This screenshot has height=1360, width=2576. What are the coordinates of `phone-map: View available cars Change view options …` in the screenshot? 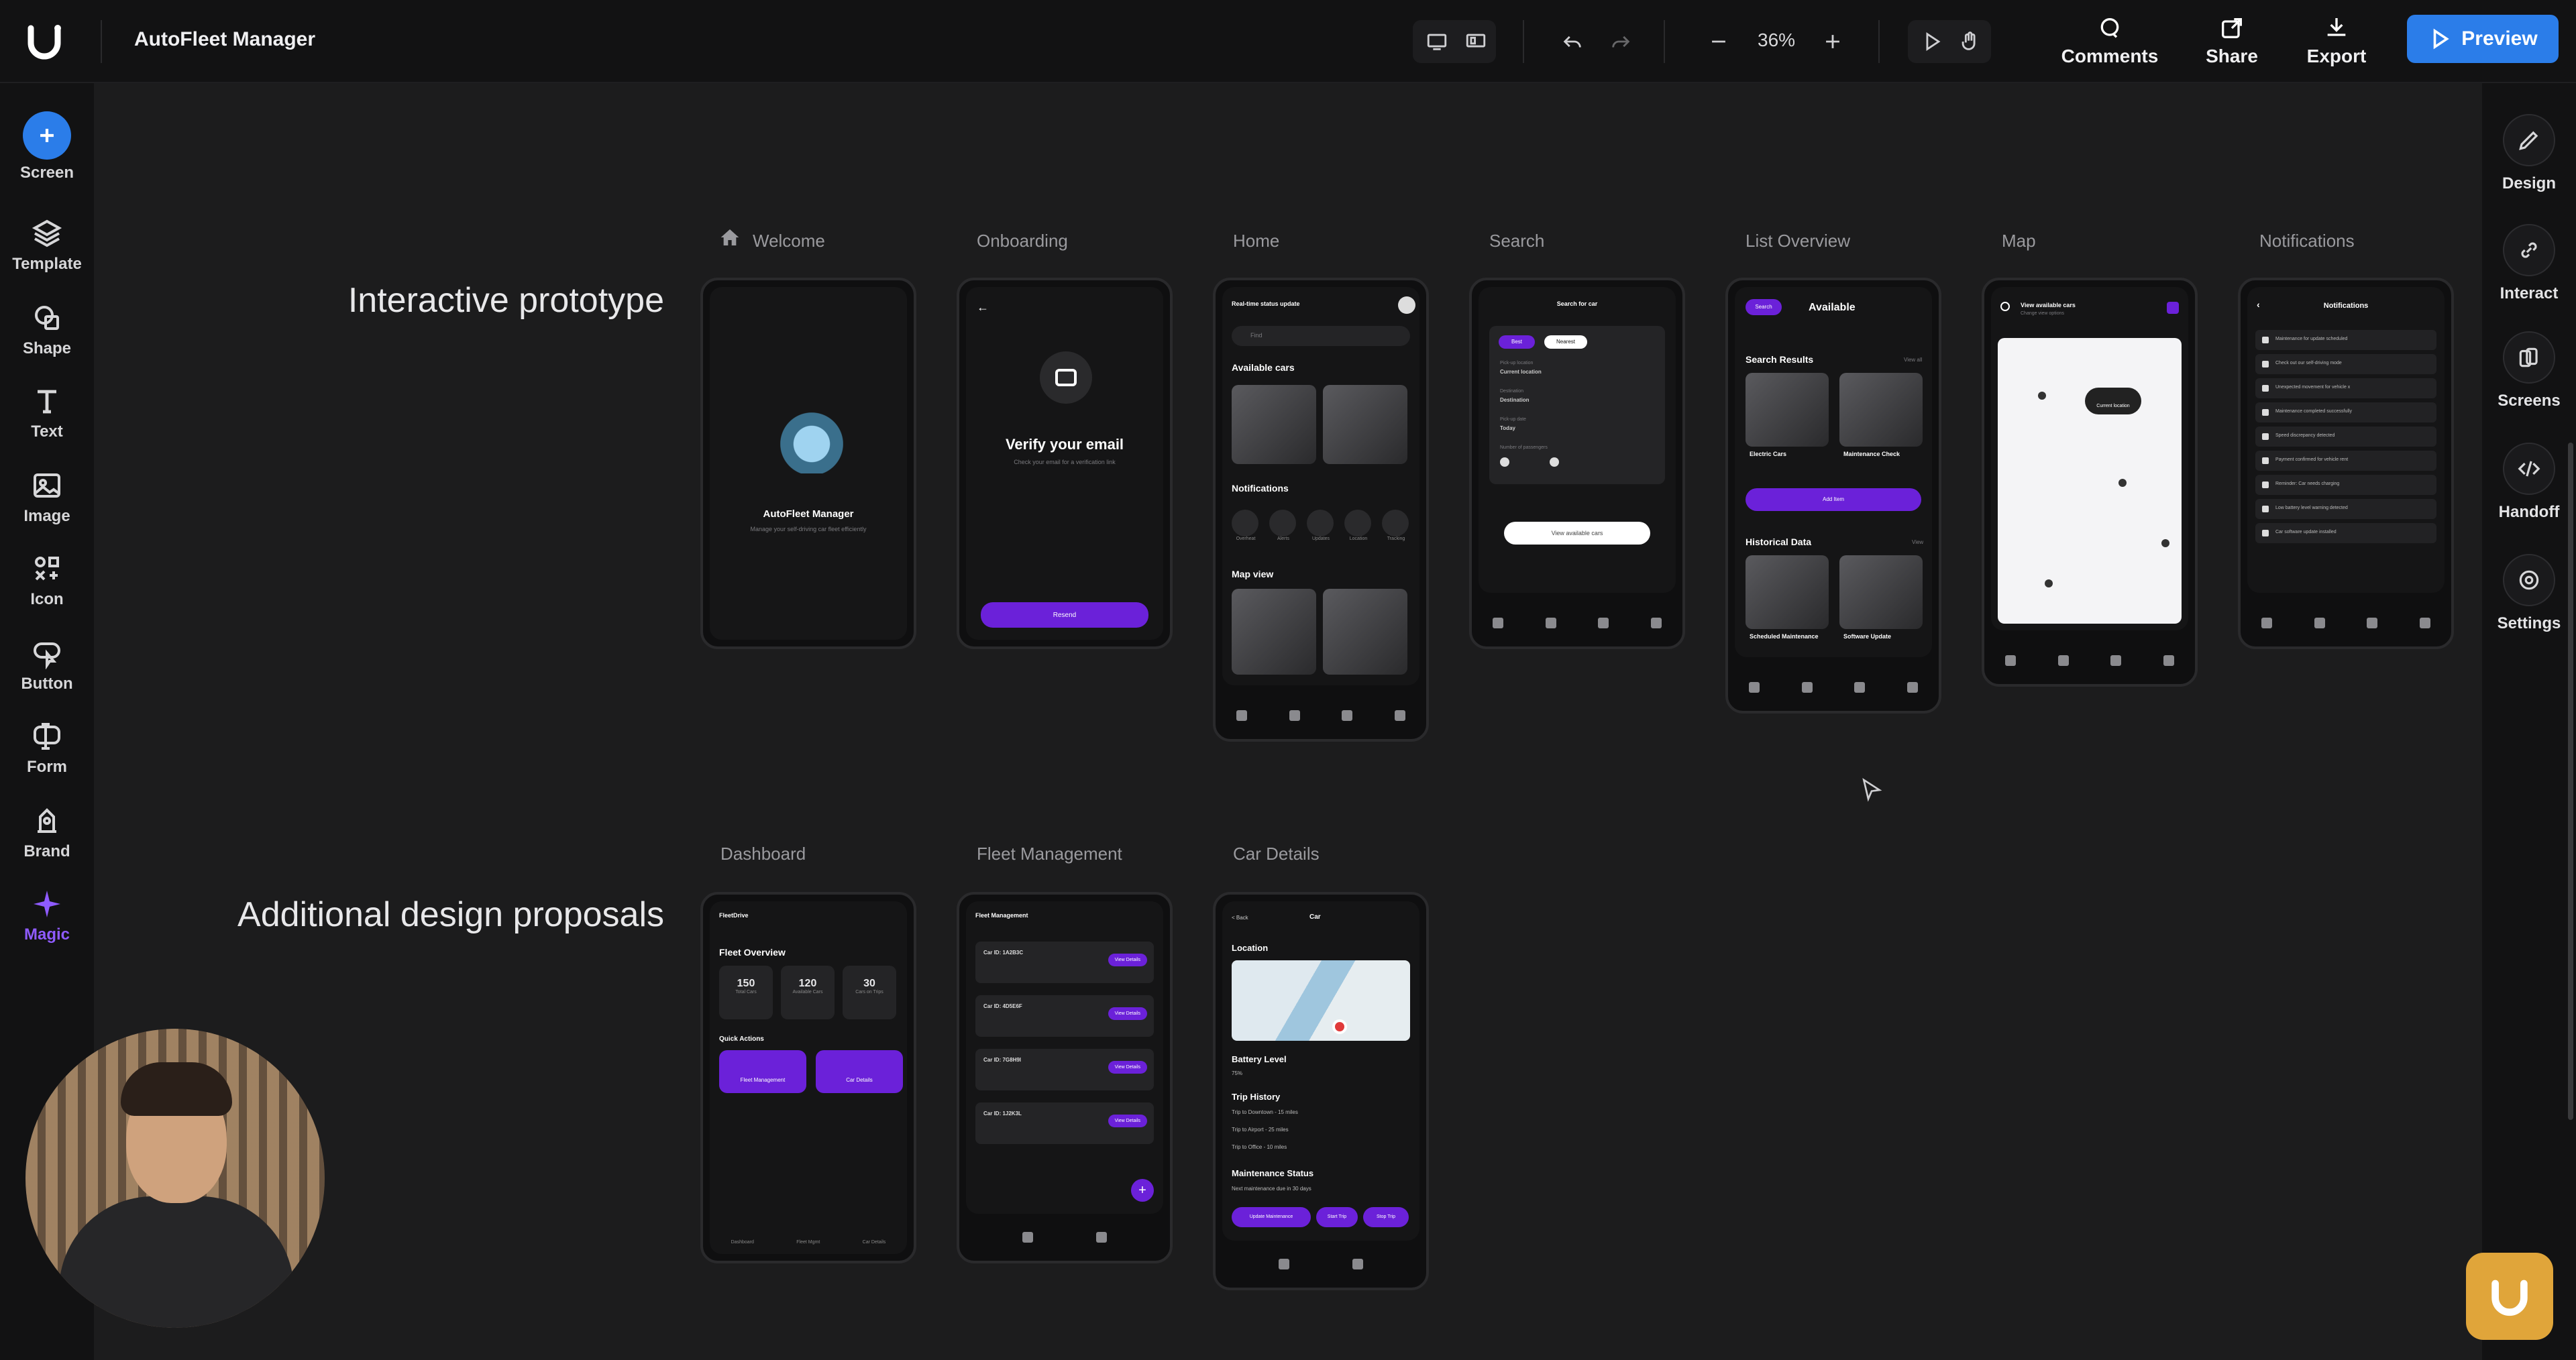 It's located at (2090, 482).